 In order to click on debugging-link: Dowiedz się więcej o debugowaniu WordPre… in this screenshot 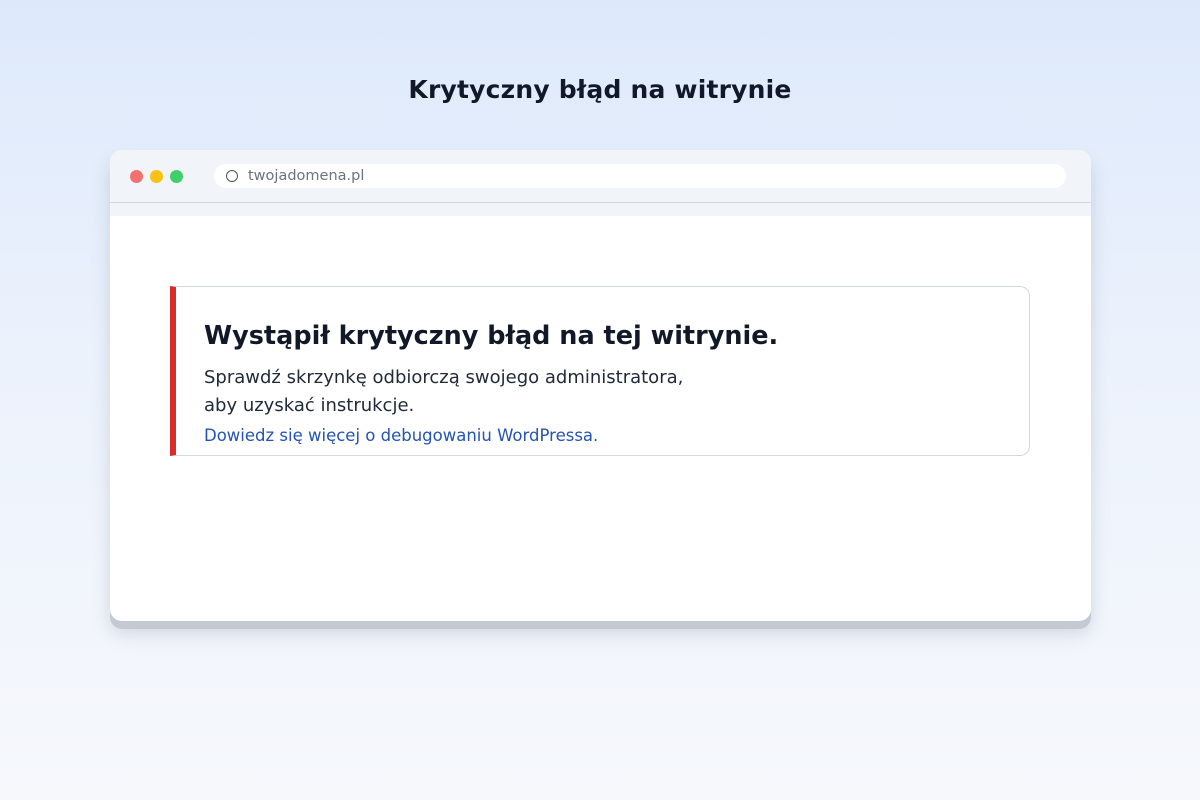, I will do `click(401, 436)`.